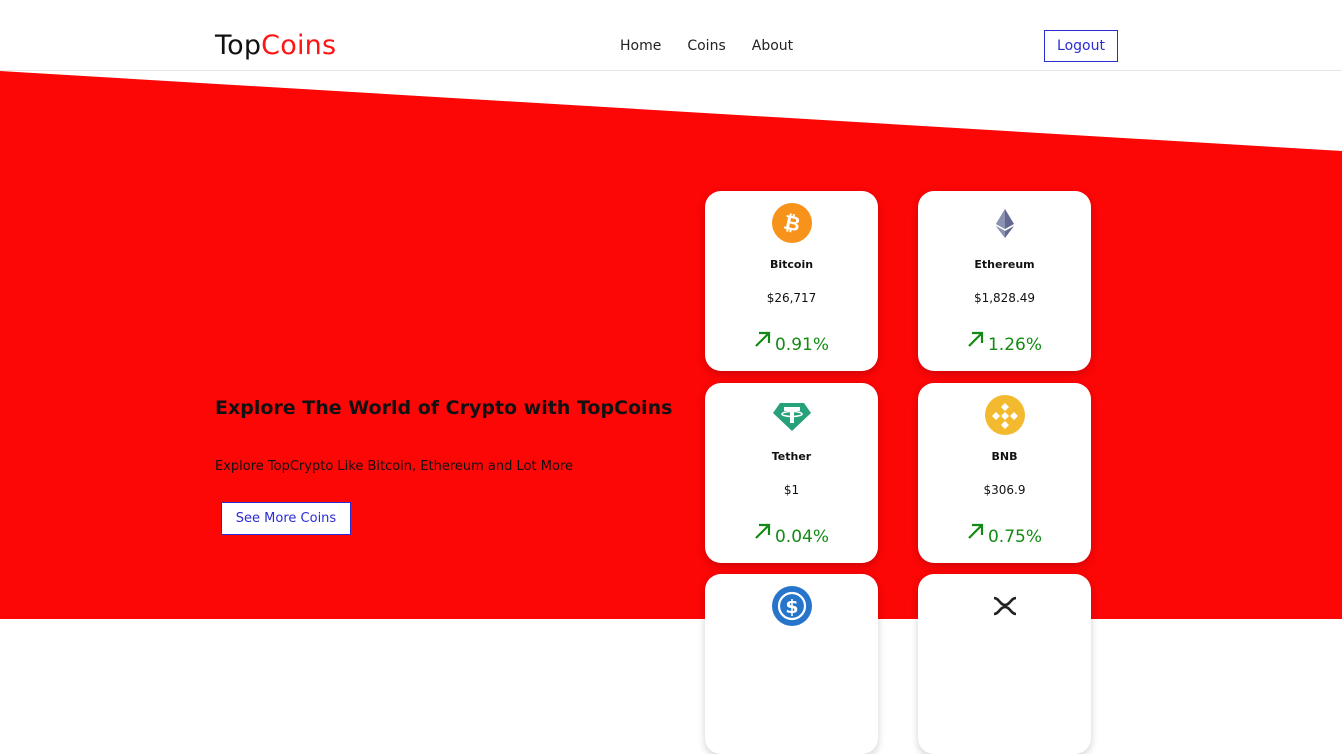  I want to click on nav-home-link: Home, so click(640, 46).